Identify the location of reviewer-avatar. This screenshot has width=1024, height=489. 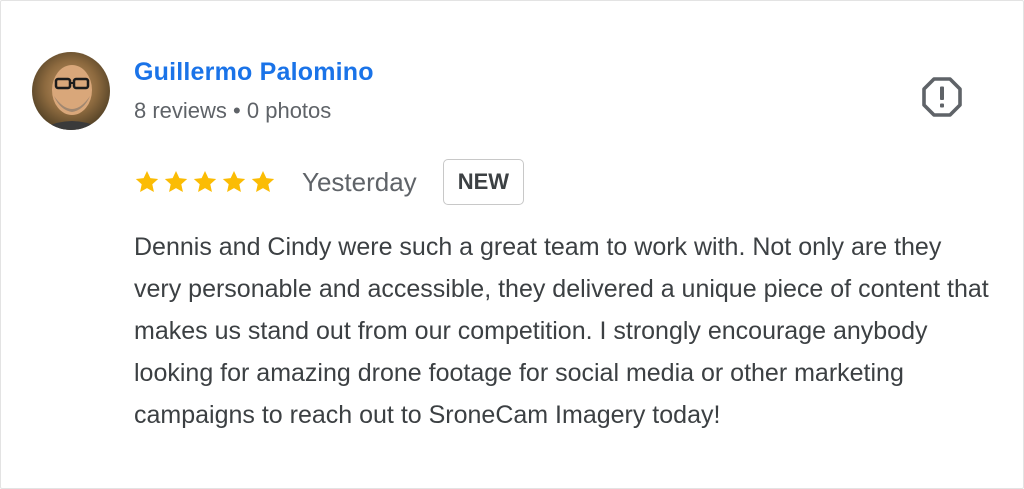
(71, 91).